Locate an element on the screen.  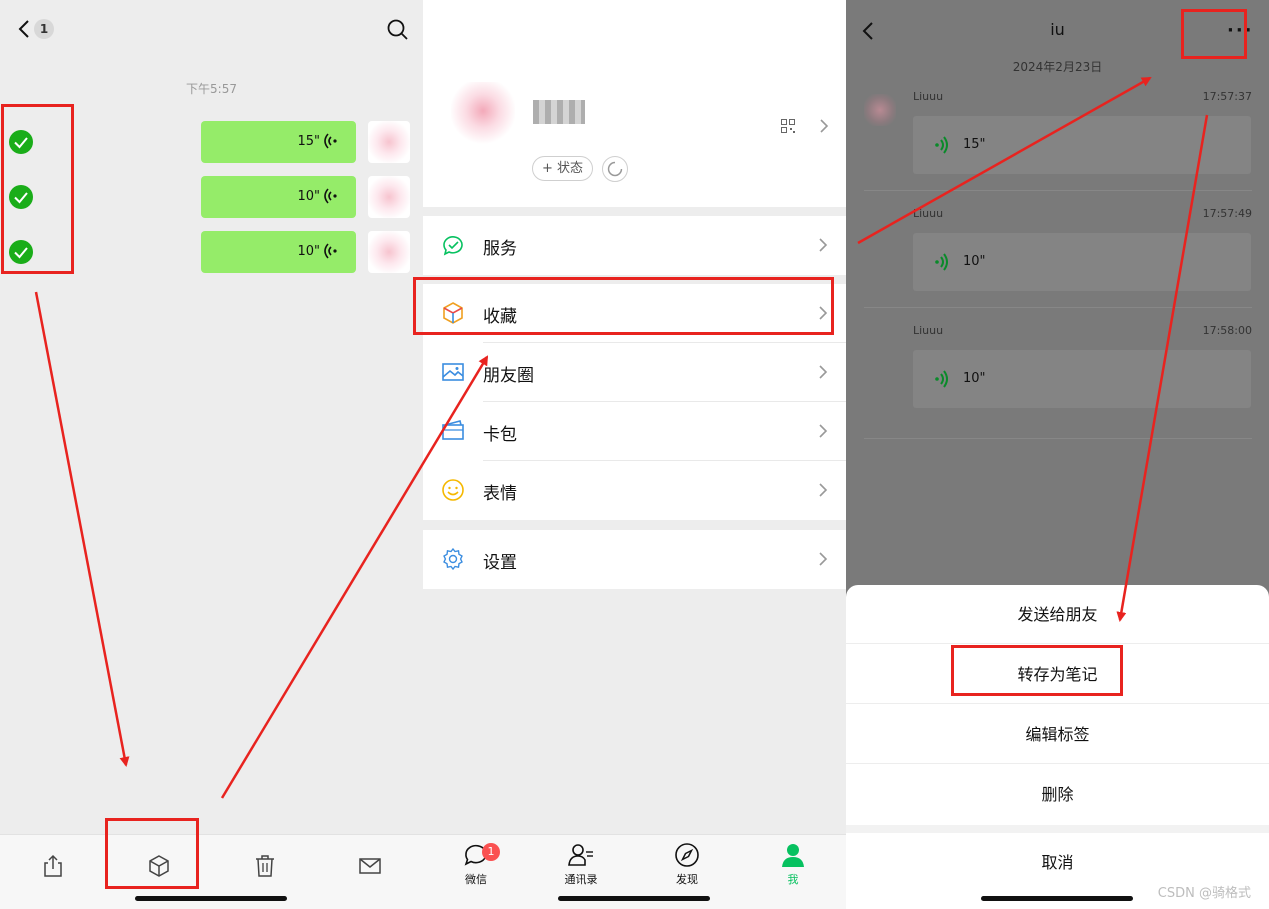
voice-message-bubble: 15" is located at coordinates (278, 142).